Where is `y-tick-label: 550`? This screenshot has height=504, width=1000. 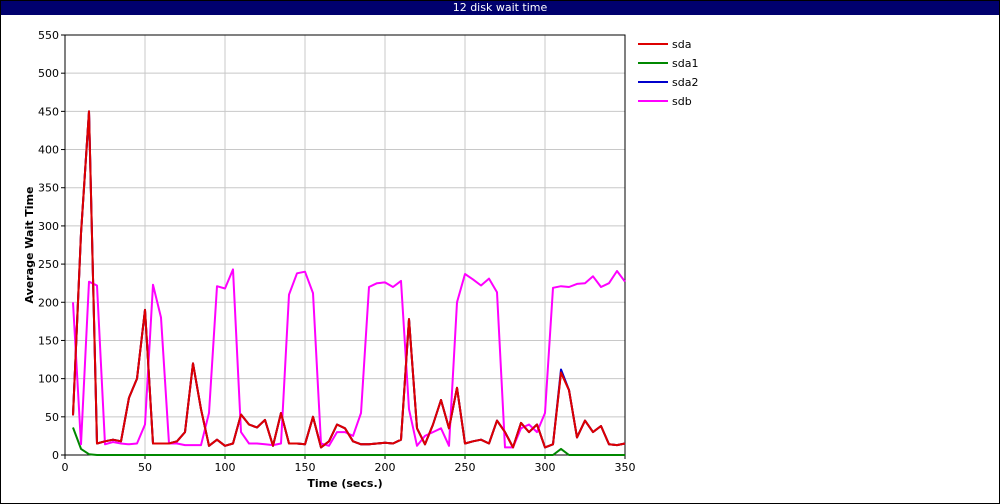 y-tick-label: 550 is located at coordinates (48, 35).